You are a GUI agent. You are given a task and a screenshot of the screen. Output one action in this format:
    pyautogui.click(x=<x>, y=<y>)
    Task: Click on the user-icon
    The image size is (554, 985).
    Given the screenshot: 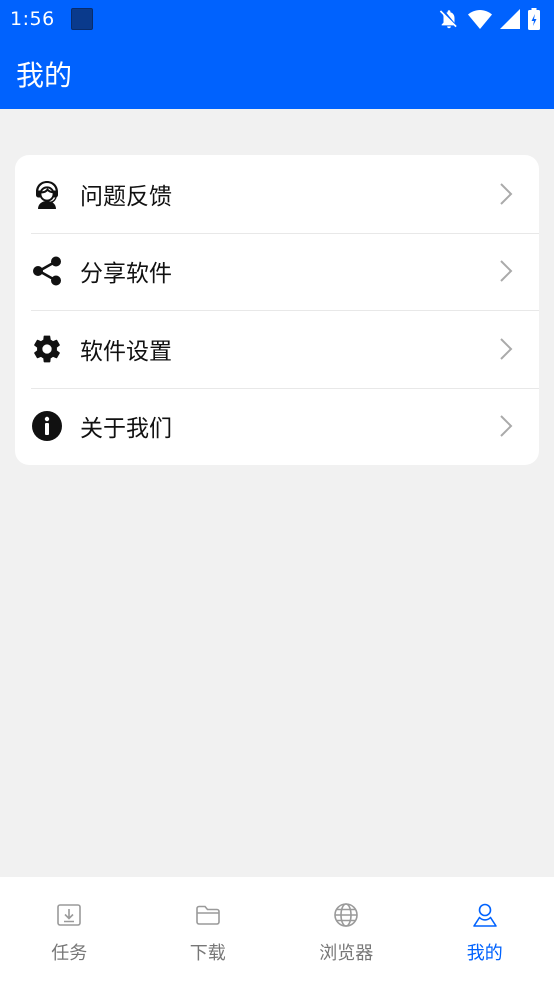 What is the action you would take?
    pyautogui.click(x=484, y=915)
    